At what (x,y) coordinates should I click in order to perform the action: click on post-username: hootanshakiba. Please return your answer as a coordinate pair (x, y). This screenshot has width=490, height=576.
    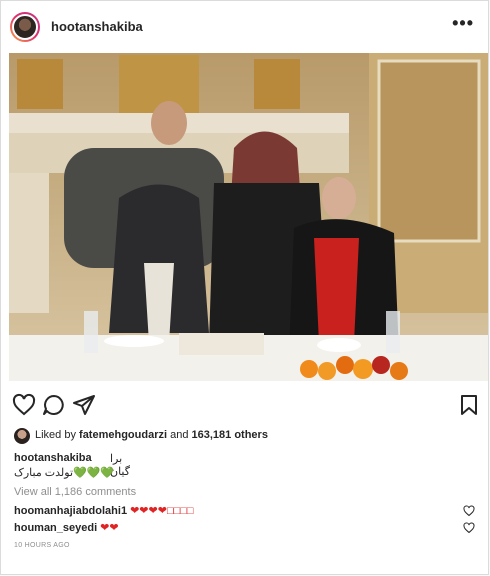
    Looking at the image, I should click on (97, 26).